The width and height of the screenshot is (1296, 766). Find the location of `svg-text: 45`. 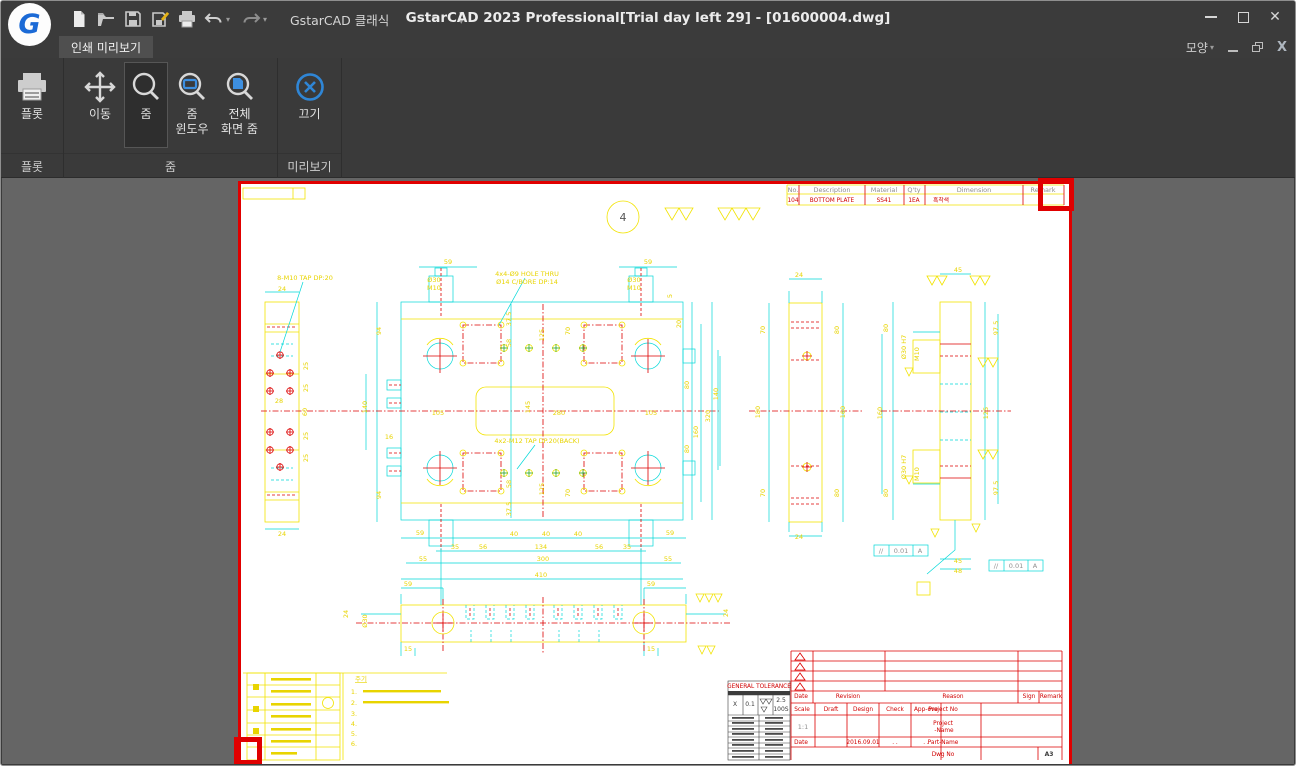

svg-text: 45 is located at coordinates (958, 270).